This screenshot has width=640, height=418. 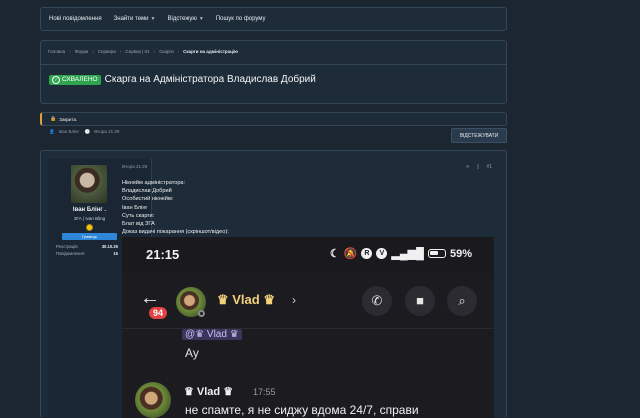 What do you see at coordinates (479, 135) in the screenshot?
I see `follow-button: ВІДСТЕЖУВАТИ` at bounding box center [479, 135].